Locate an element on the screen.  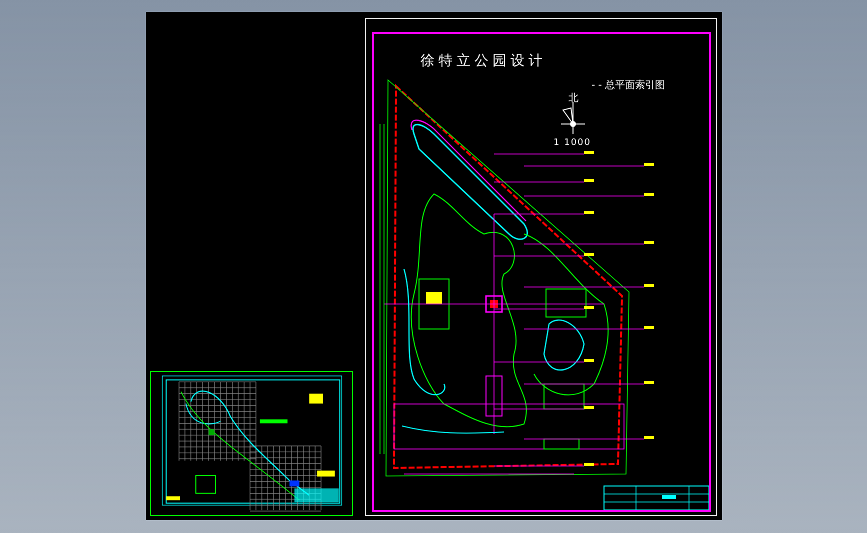
north-arrow-icon is located at coordinates (572, 118).